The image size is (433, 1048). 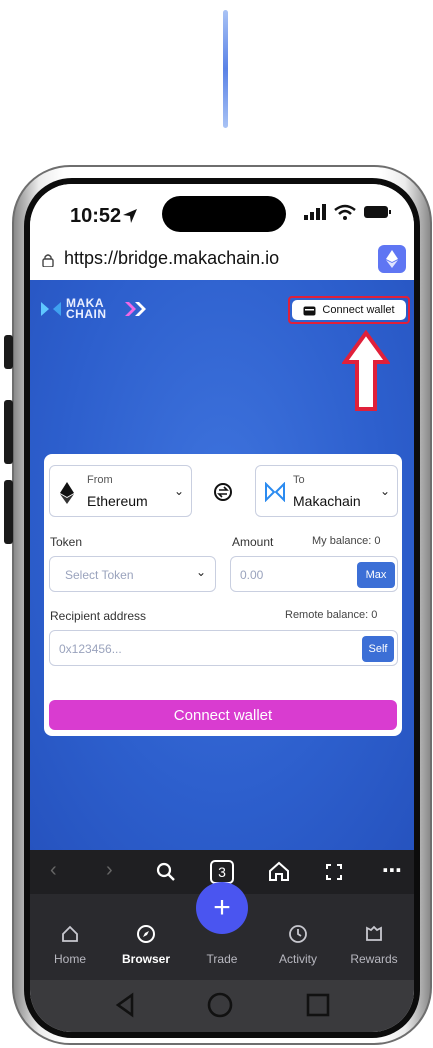 I want to click on logo-wordmark: MAKA CHAIN, so click(x=86, y=308).